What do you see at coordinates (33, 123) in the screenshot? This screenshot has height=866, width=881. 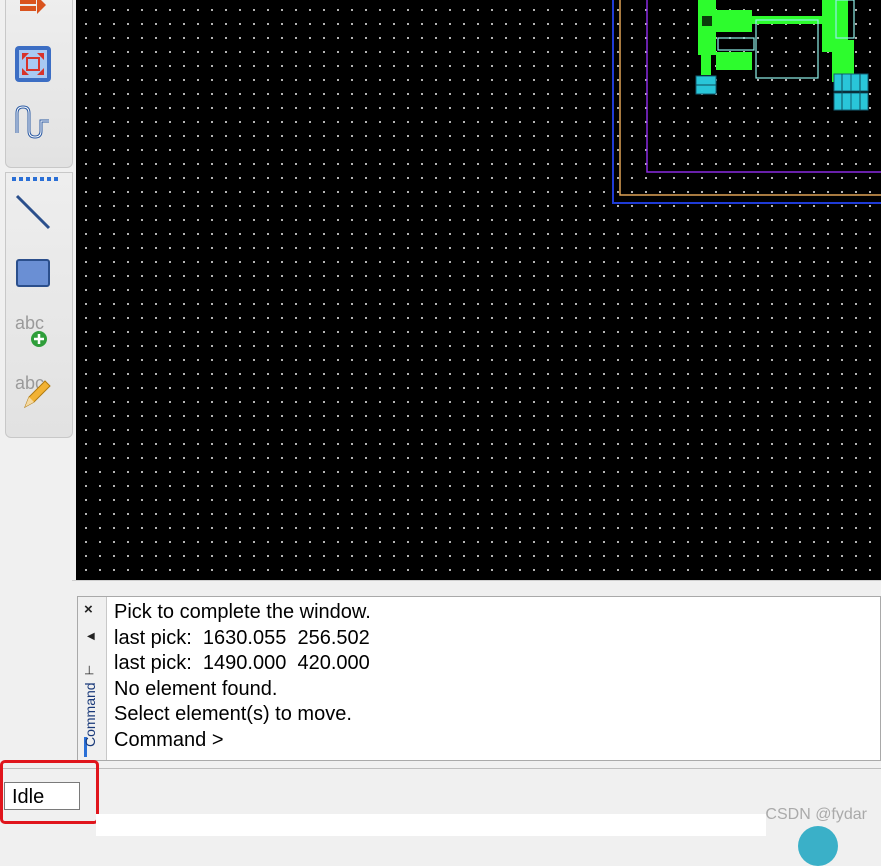 I see `wire-bend-icon` at bounding box center [33, 123].